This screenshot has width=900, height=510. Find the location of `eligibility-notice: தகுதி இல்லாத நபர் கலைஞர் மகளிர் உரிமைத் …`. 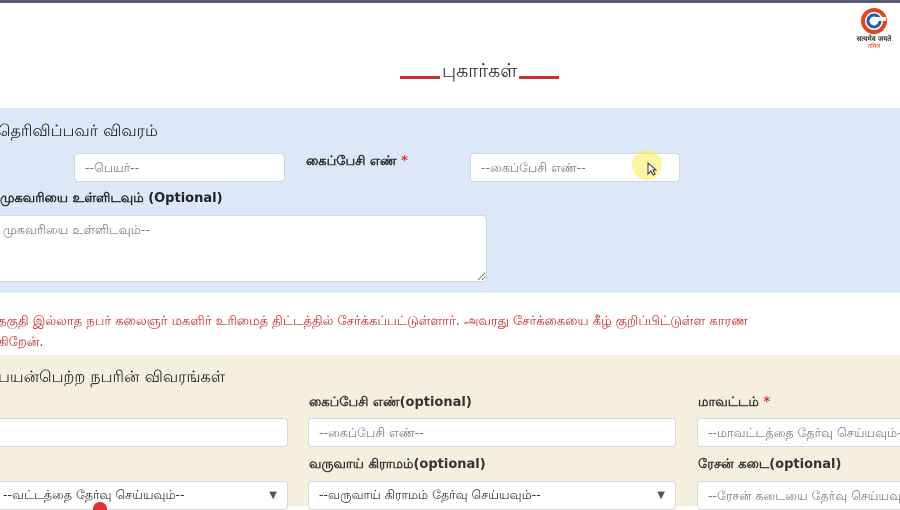

eligibility-notice: தகுதி இல்லாத நபர் கலைஞர் மகளிர் உரிமைத் … is located at coordinates (449, 332).